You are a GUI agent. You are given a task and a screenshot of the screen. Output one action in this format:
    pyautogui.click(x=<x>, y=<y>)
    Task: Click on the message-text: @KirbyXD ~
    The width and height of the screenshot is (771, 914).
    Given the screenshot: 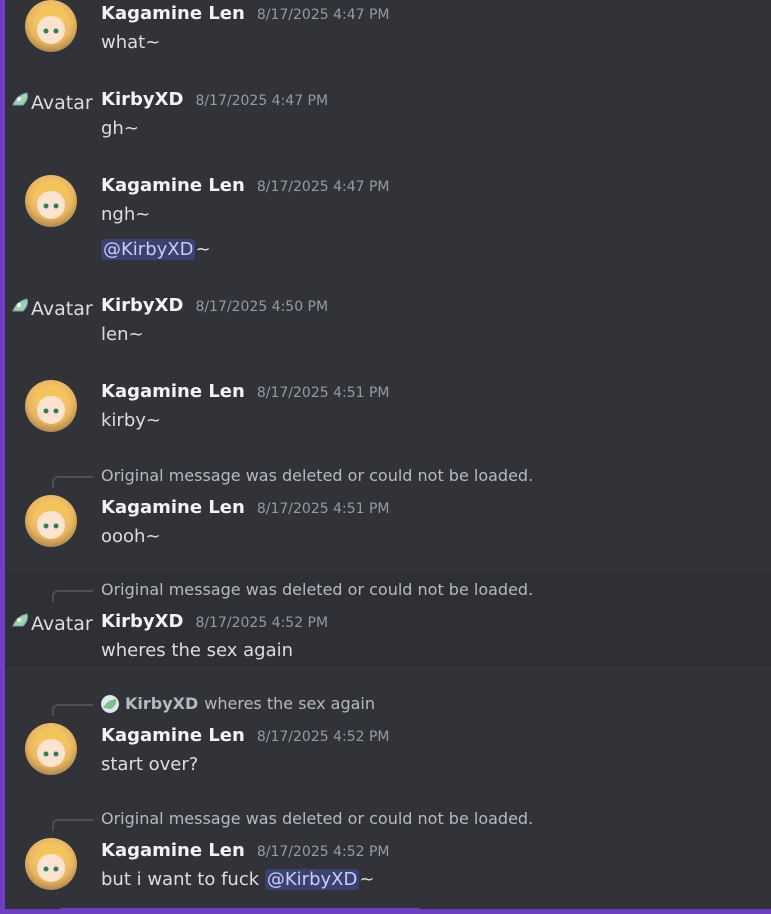 What is the action you would take?
    pyautogui.click(x=156, y=249)
    